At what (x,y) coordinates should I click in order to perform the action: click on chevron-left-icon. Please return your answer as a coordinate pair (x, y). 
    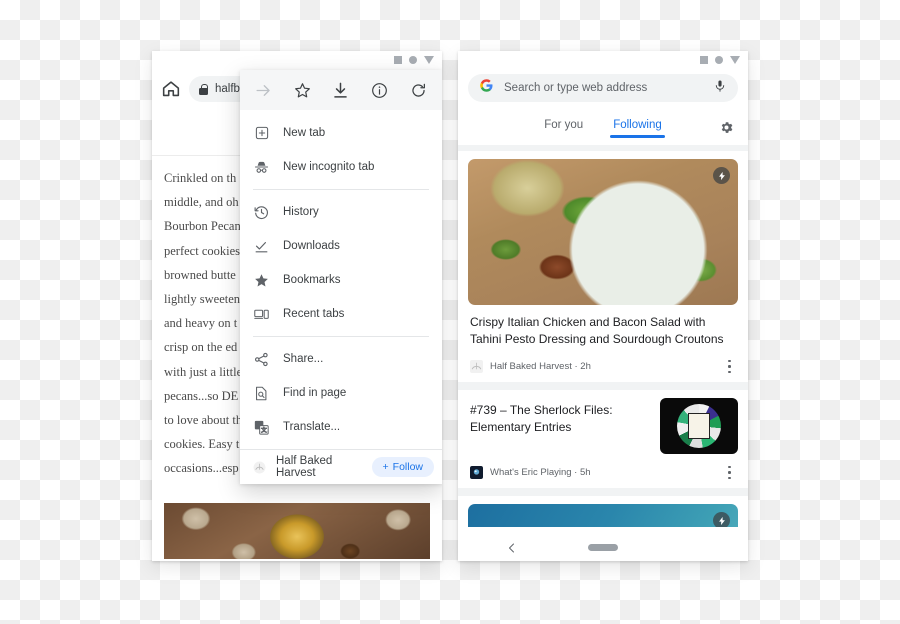
    Looking at the image, I should click on (512, 547).